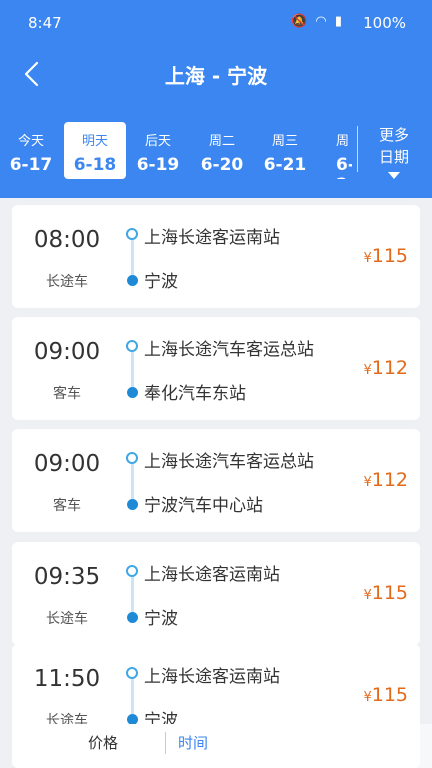  Describe the element at coordinates (216, 256) in the screenshot. I see `trip-card: 08:00 长途车 上海长途客运南站 宁波 ¥115` at that location.